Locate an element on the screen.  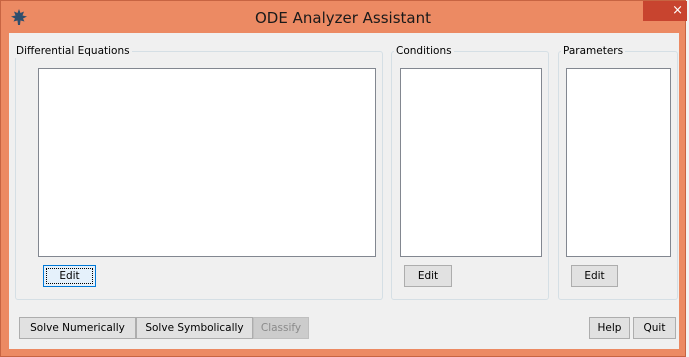
edit-conditions-label: Edit is located at coordinates (428, 276).